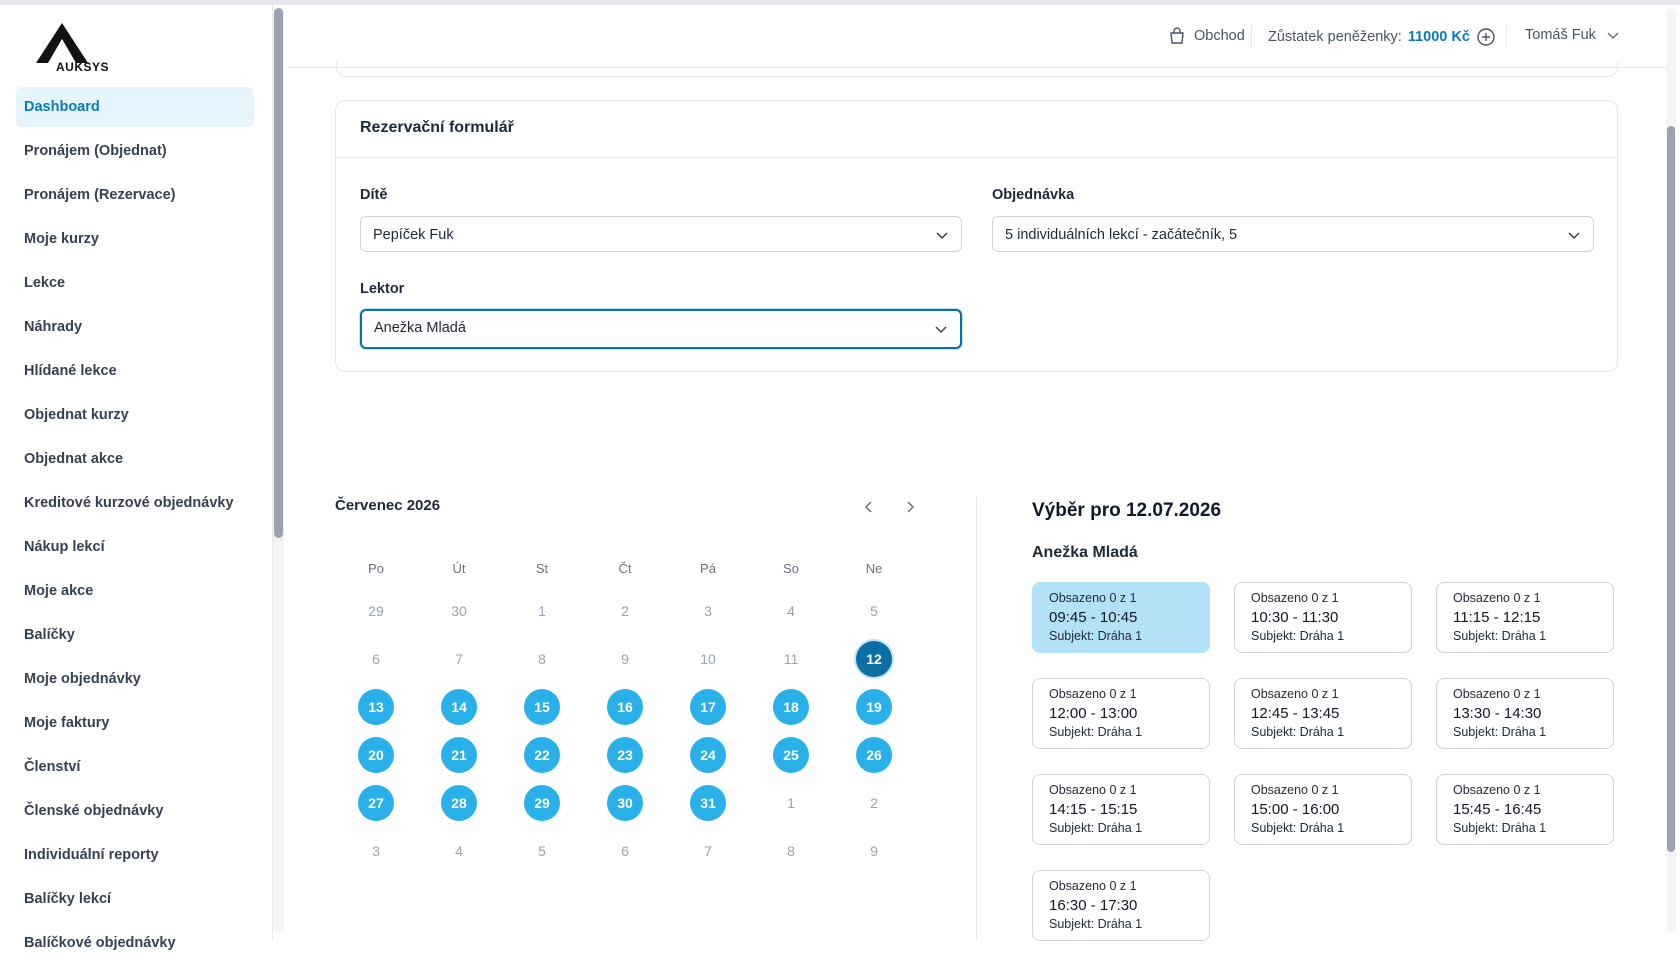 This screenshot has width=1680, height=967. Describe the element at coordinates (135, 723) in the screenshot. I see `sidebar-item: Moje faktury` at that location.